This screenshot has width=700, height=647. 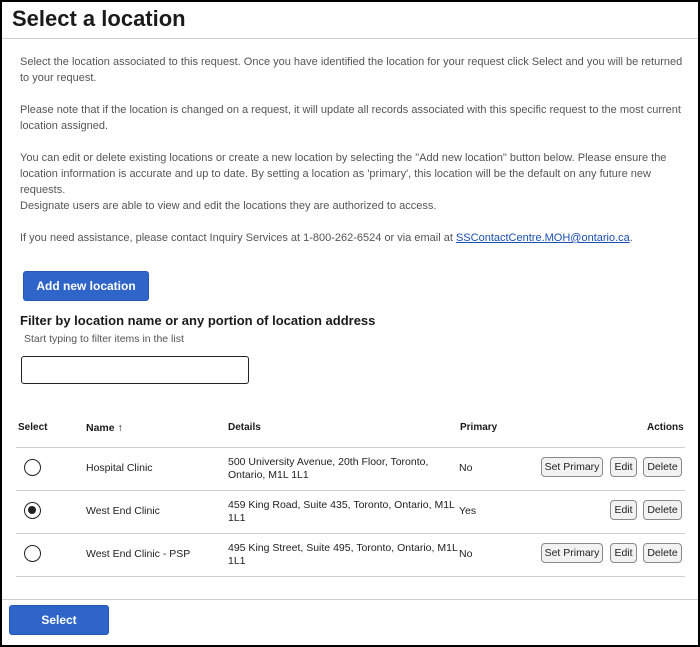 What do you see at coordinates (665, 427) in the screenshot?
I see `column-header-actions: Actions` at bounding box center [665, 427].